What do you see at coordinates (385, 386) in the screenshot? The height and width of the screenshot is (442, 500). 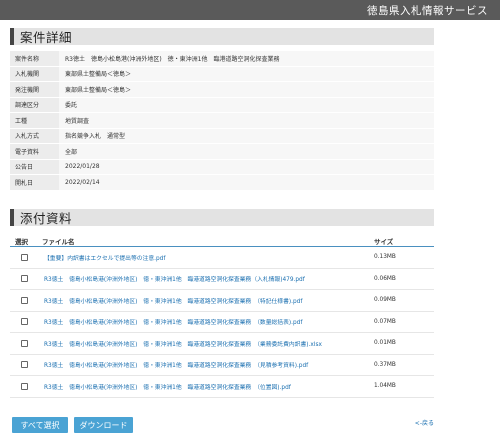 I see `file-size: 1.04MB` at bounding box center [385, 386].